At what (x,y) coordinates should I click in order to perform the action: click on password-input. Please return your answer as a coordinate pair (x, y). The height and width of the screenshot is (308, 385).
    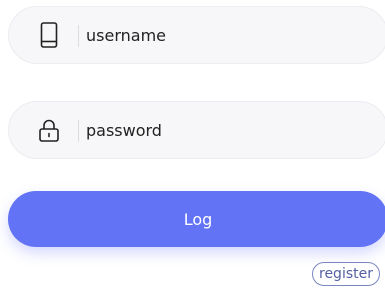
    Looking at the image, I should click on (226, 130).